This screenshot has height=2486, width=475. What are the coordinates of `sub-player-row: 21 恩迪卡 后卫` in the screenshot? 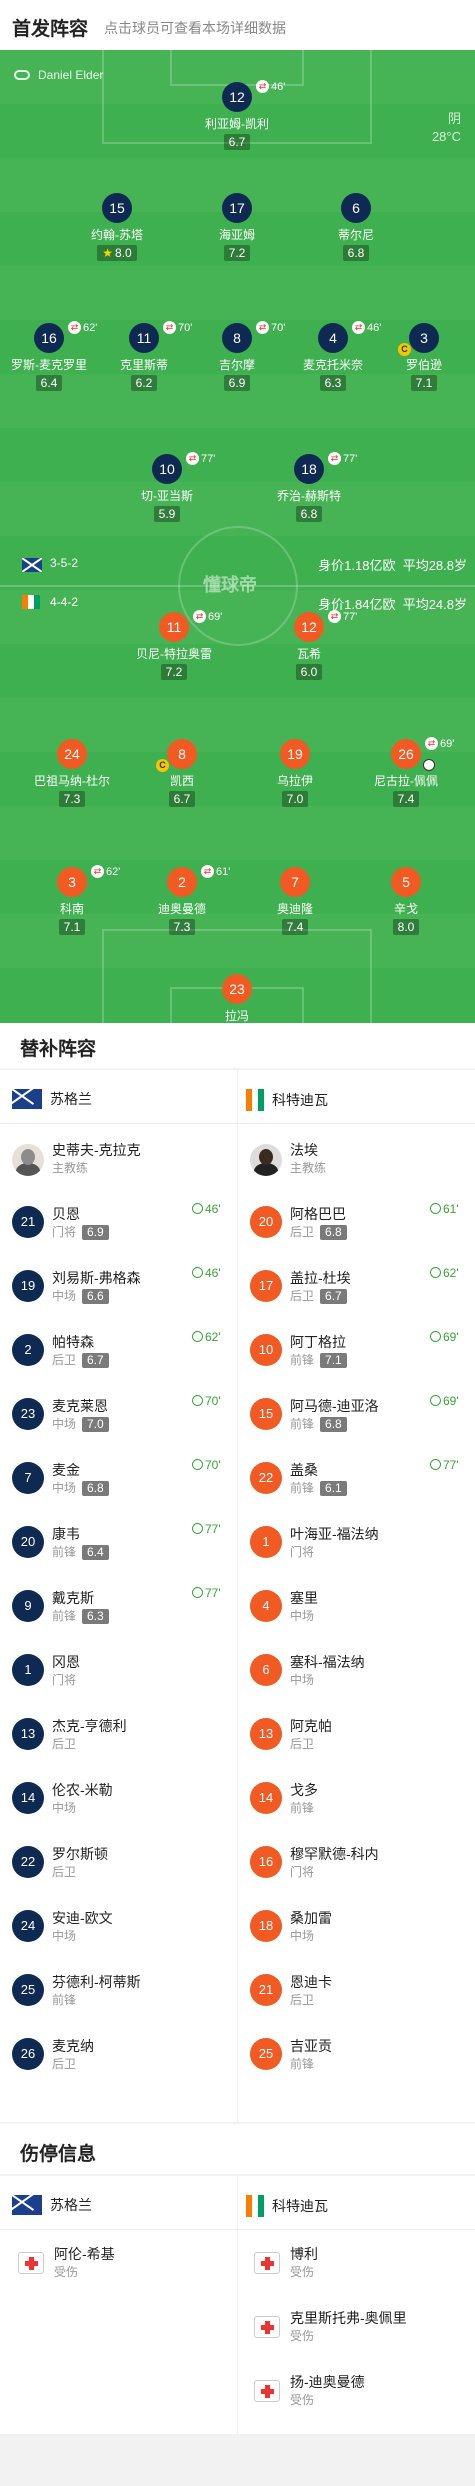 It's located at (357, 1992).